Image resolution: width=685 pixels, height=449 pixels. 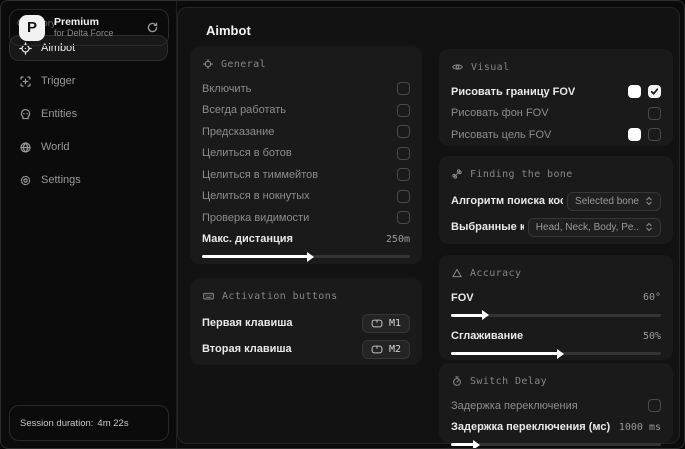 I want to click on slider-value: 60°, so click(x=651, y=298).